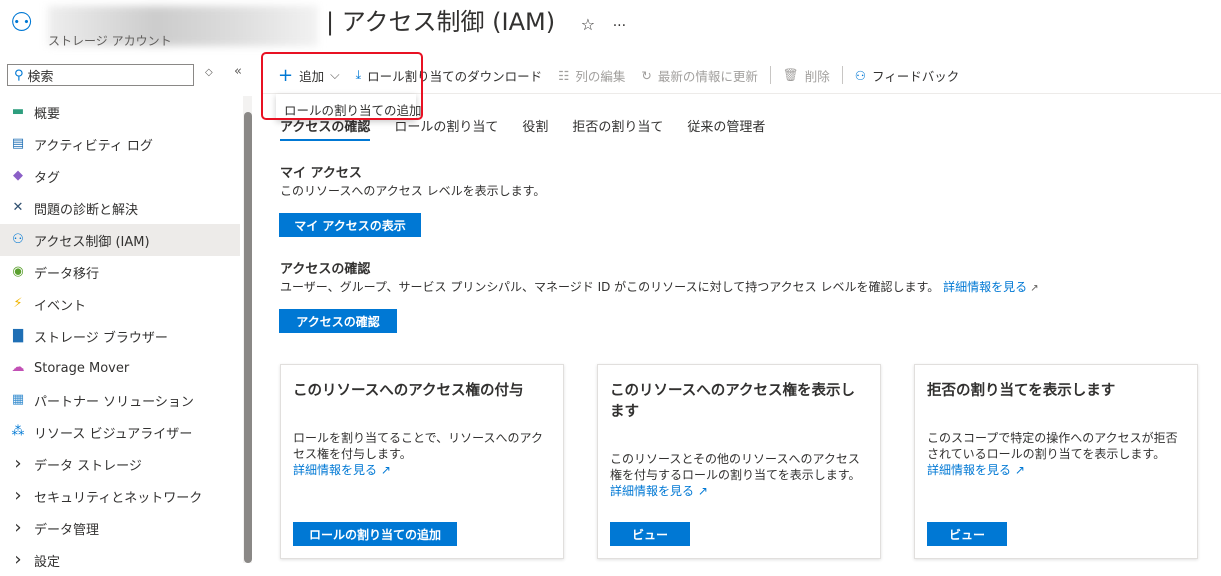 Image resolution: width=1221 pixels, height=576 pixels. I want to click on card-title: 拒否の割り当てを表示します, so click(1021, 391).